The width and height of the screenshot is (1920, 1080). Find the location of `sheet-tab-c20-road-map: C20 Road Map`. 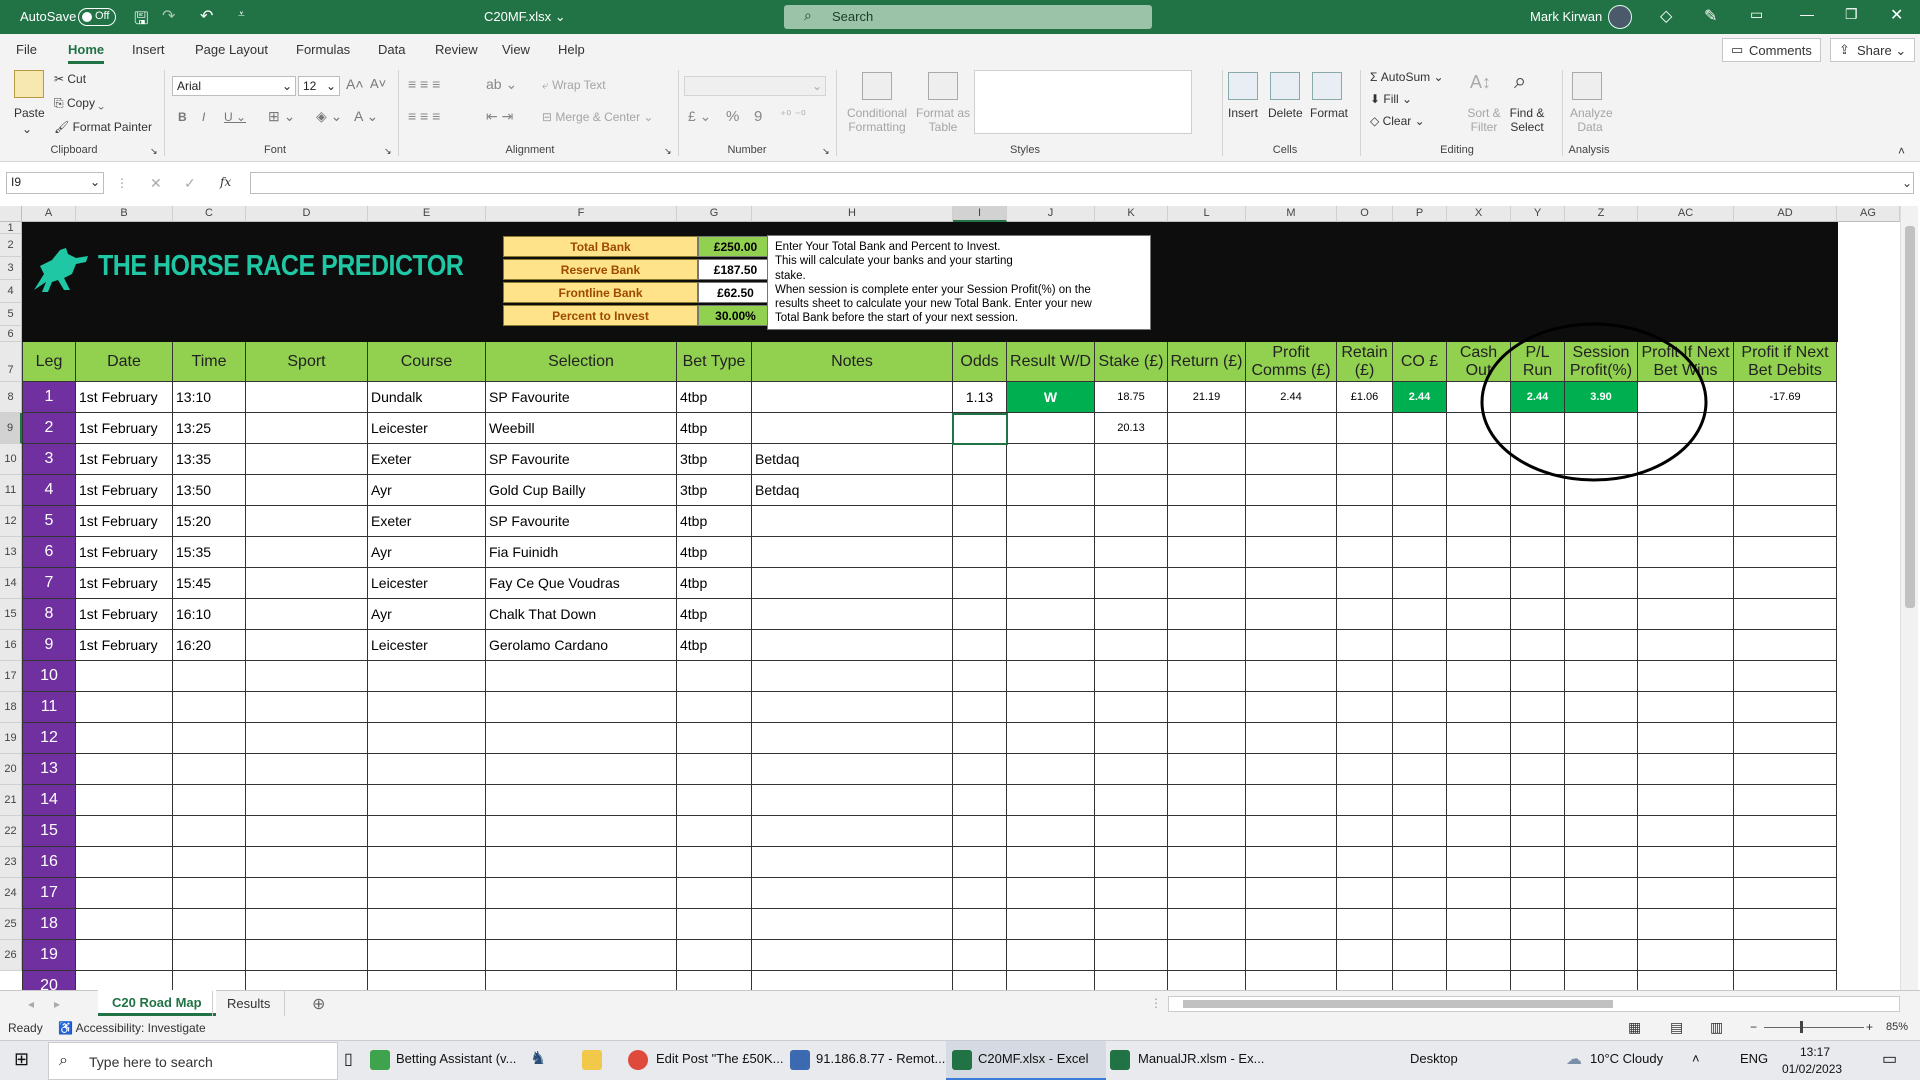

sheet-tab-c20-road-map: C20 Road Map is located at coordinates (157, 1003).